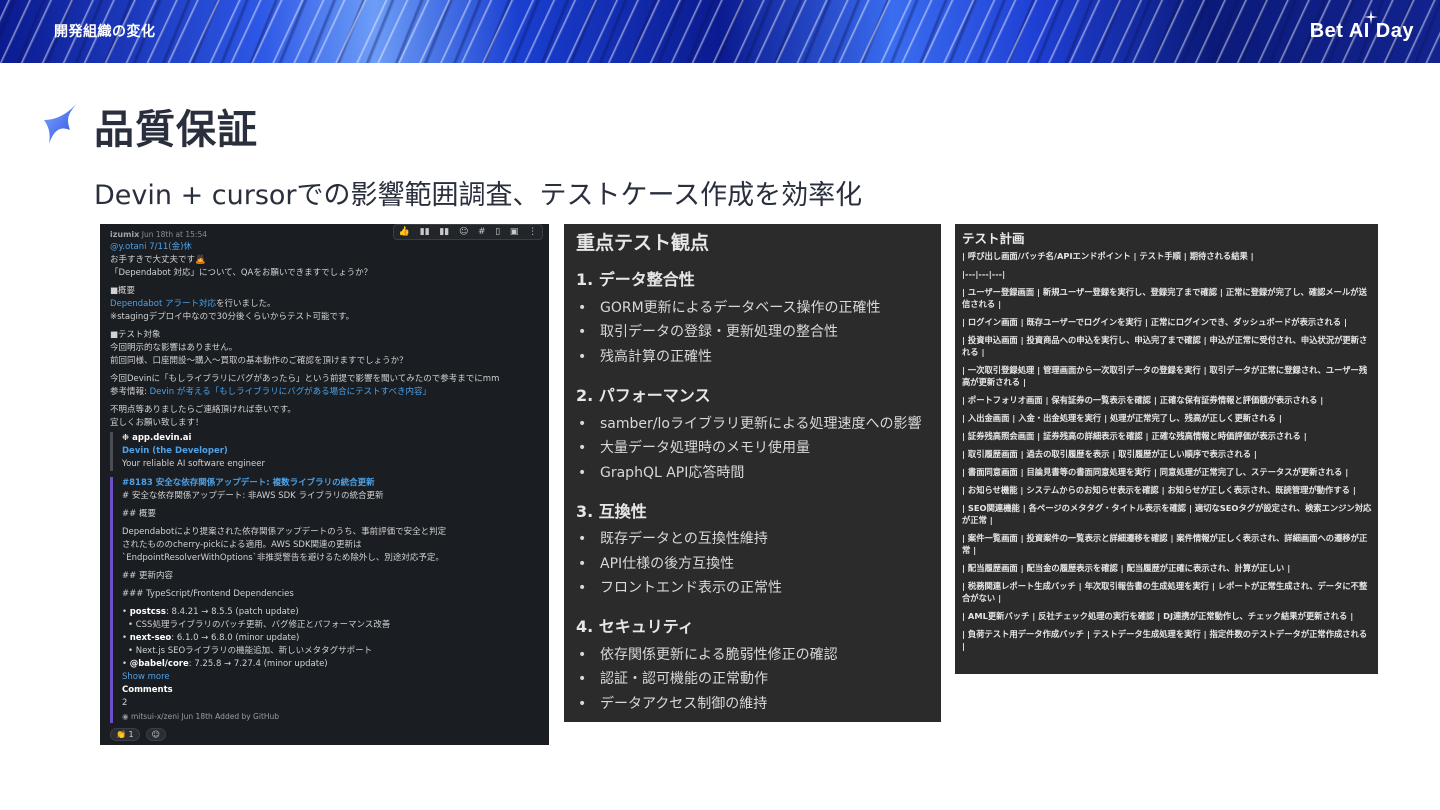 This screenshot has height=810, width=1440. I want to click on message-timestamp: Jun 18th at 15:54, so click(174, 234).